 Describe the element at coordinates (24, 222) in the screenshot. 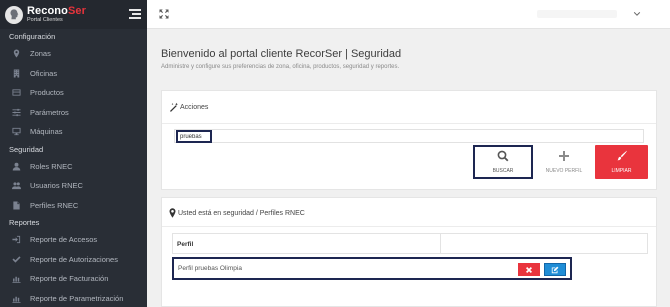

I see `section-title-reportes: Reportes` at that location.